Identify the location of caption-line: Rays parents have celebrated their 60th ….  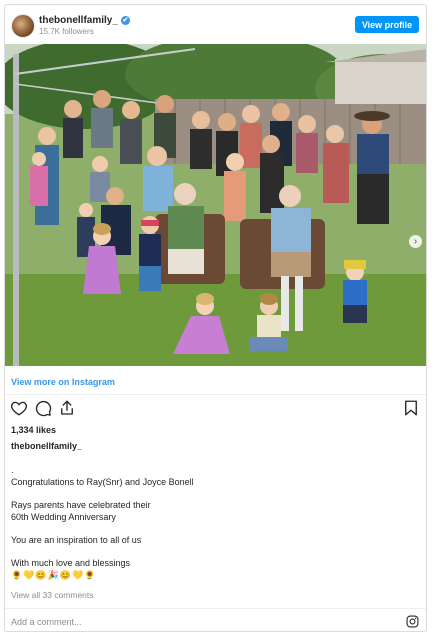
(81, 511).